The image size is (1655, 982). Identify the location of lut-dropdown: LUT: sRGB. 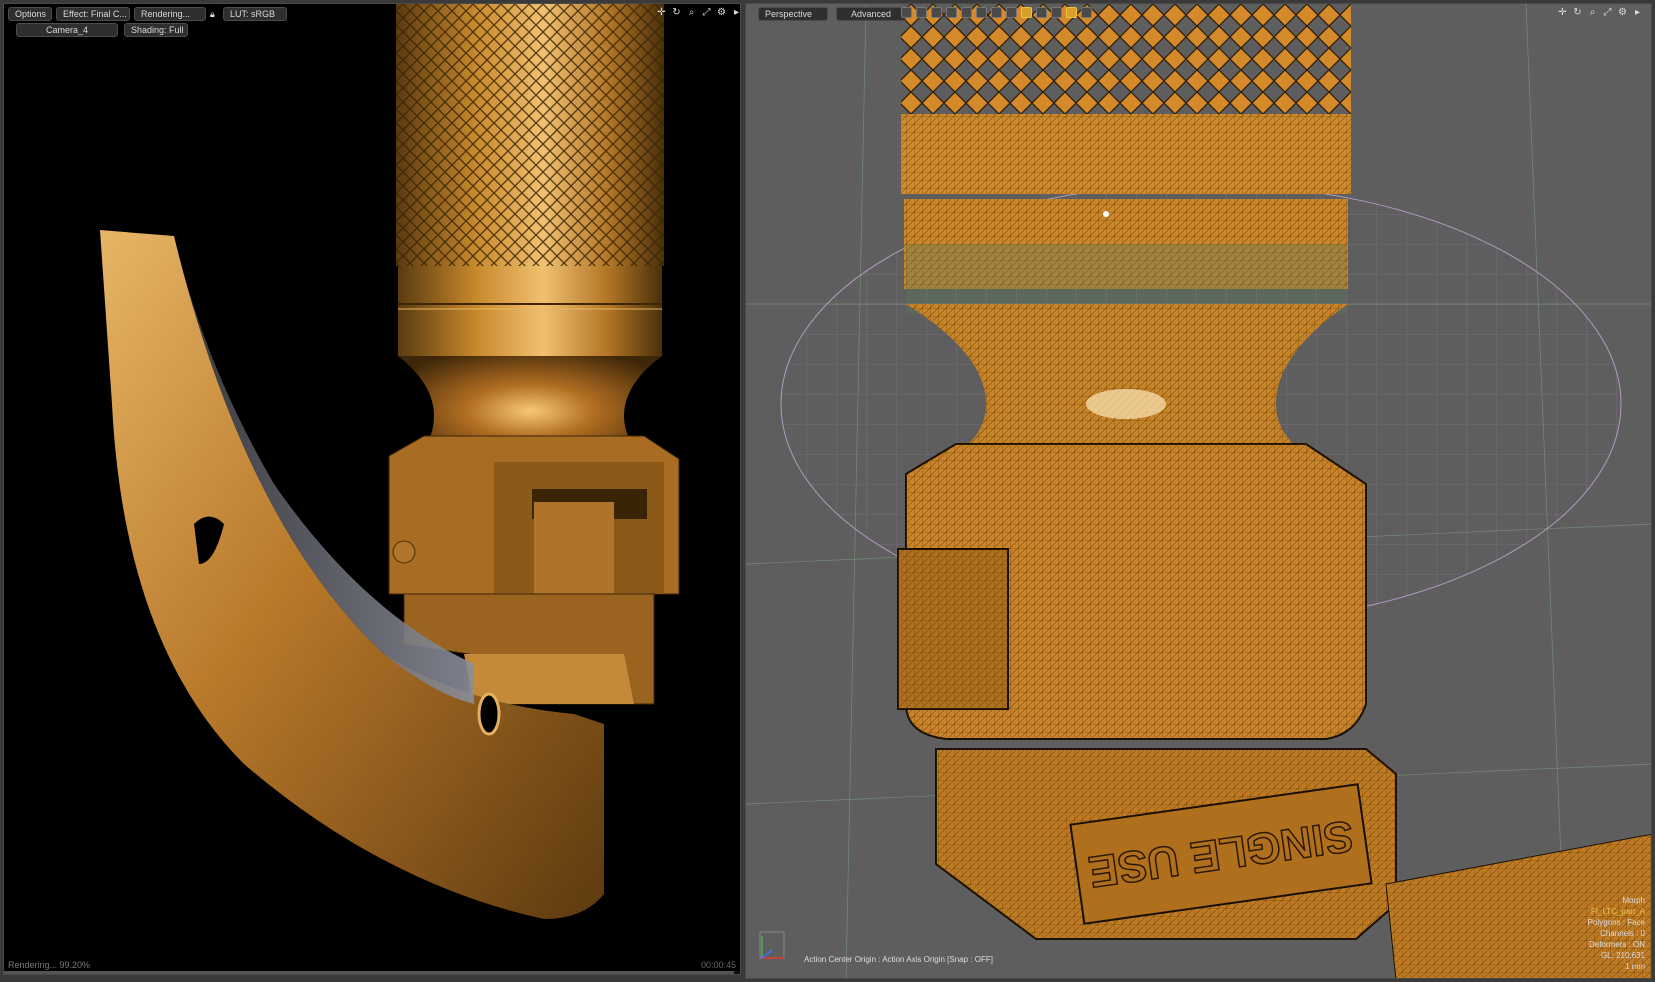
(255, 14).